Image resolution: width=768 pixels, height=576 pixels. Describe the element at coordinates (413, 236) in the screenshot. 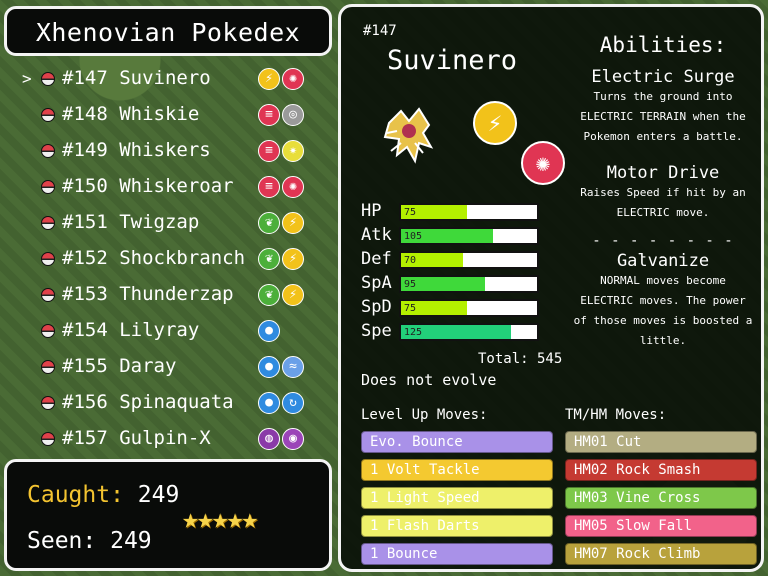

I see `stat-value: 105` at that location.